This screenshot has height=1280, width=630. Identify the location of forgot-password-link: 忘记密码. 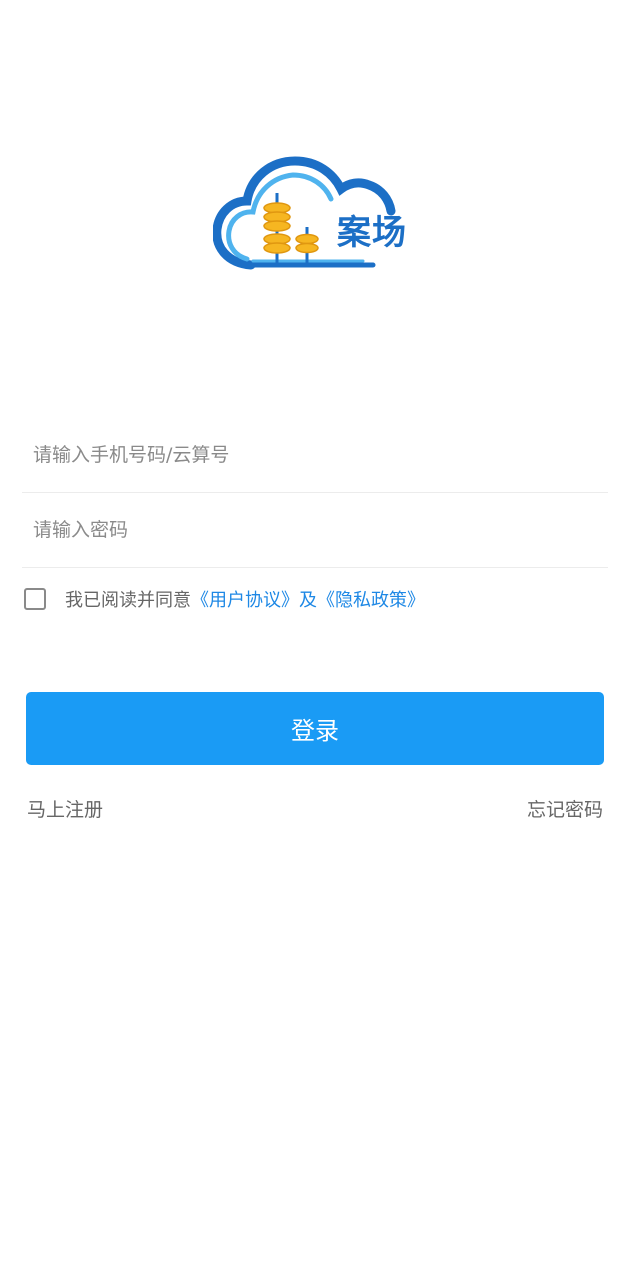
(565, 810).